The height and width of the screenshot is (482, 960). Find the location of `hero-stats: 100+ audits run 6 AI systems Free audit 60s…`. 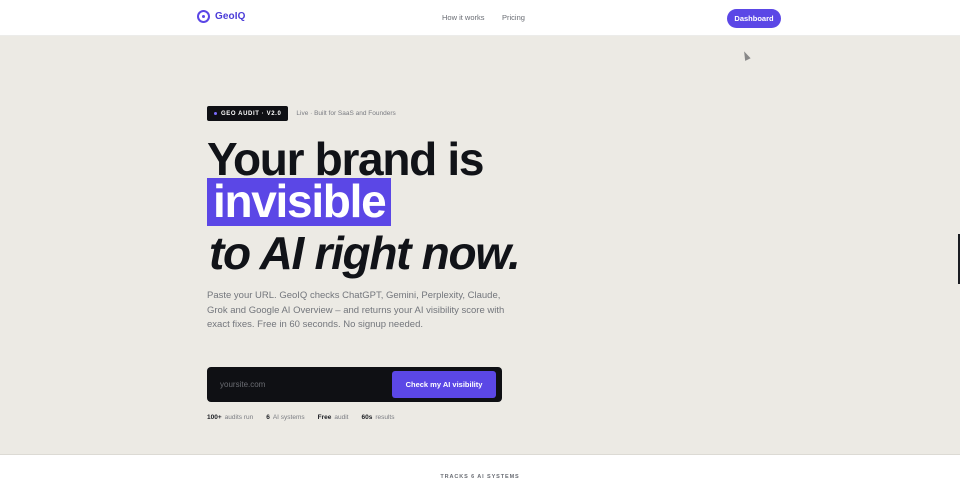

hero-stats: 100+ audits run 6 AI systems Free audit 60s… is located at coordinates (300, 417).